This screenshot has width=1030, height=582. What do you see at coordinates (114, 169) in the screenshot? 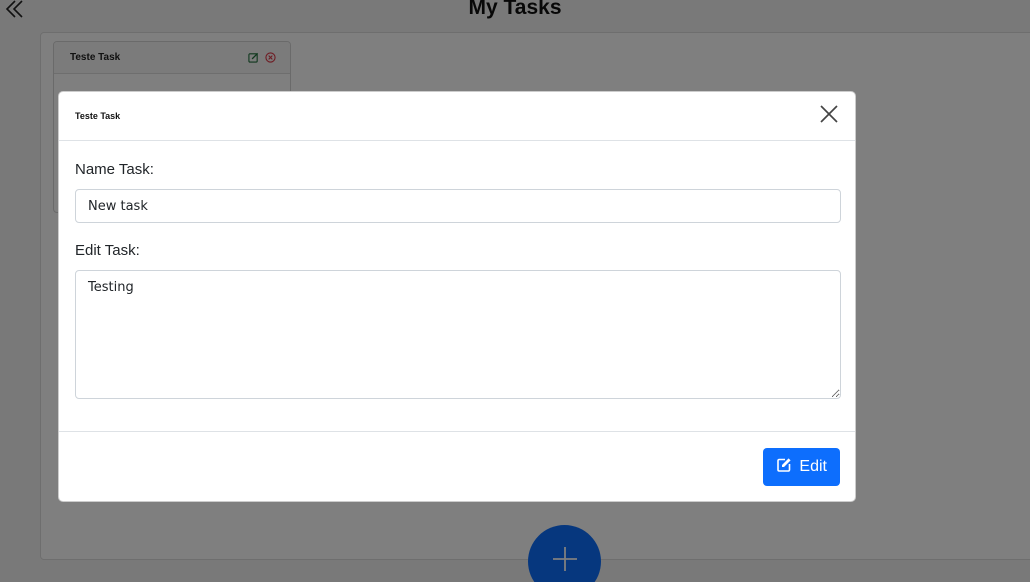
I see `name-task-label: Name Task:` at bounding box center [114, 169].